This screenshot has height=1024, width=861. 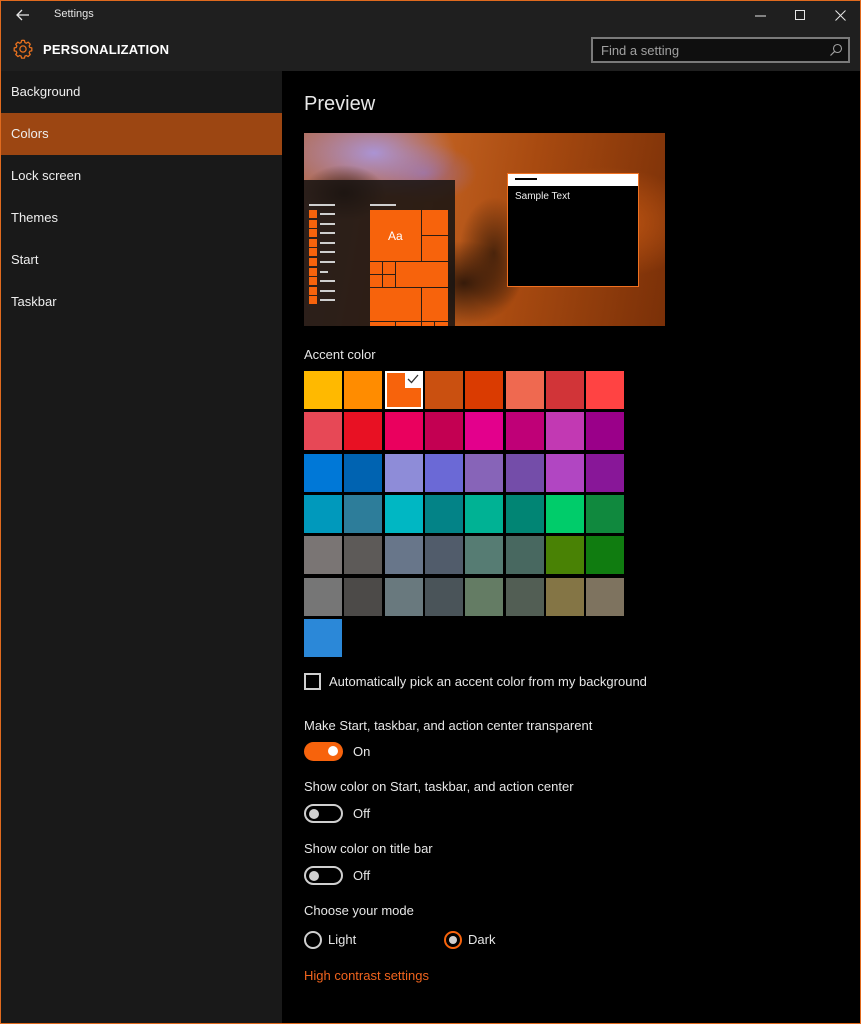 I want to click on sidebar-item-lock-screen: Lock screen, so click(x=141, y=176).